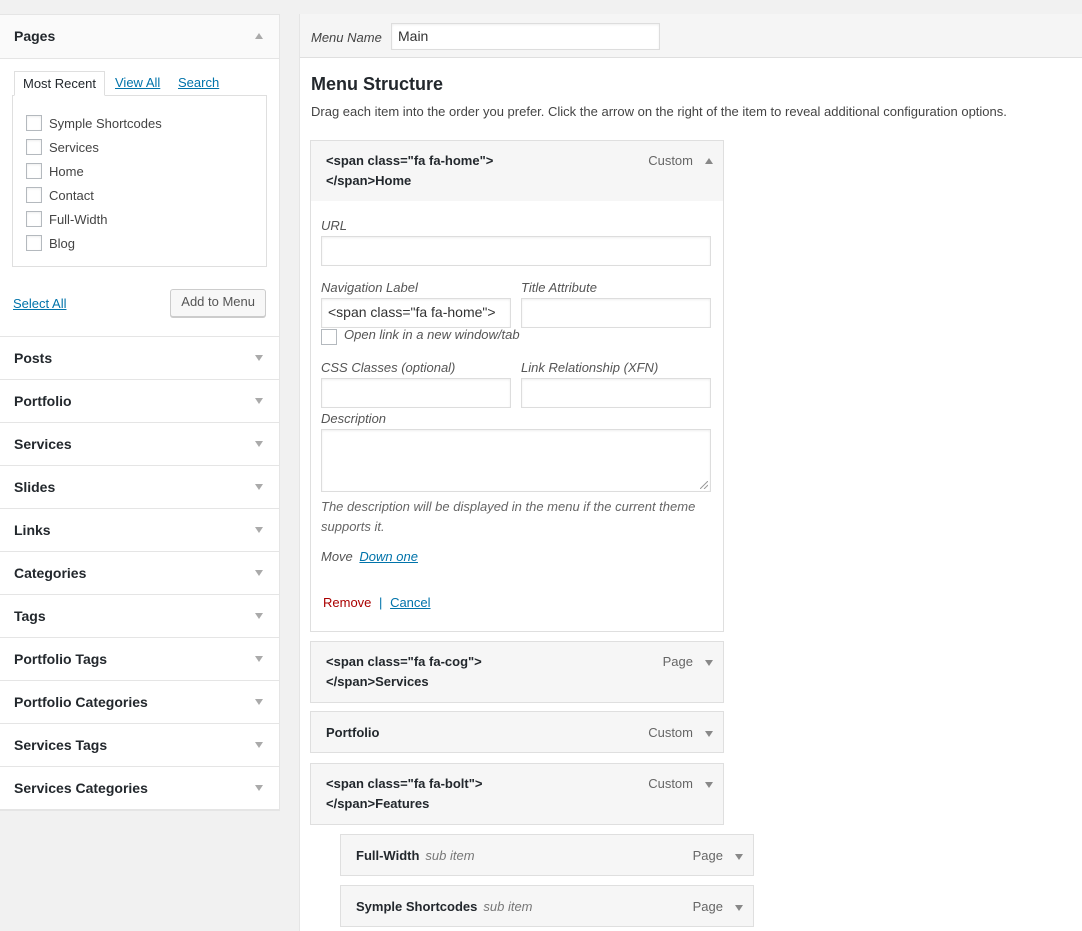 This screenshot has width=1082, height=931. Describe the element at coordinates (616, 313) in the screenshot. I see `title-attribute-input` at that location.